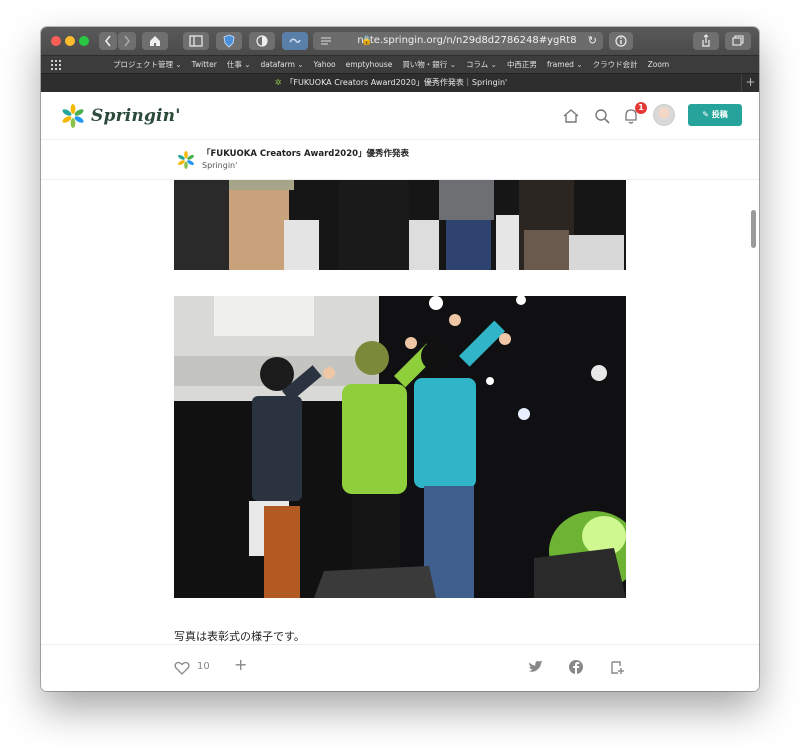  I want to click on notification-badge: 1, so click(641, 108).